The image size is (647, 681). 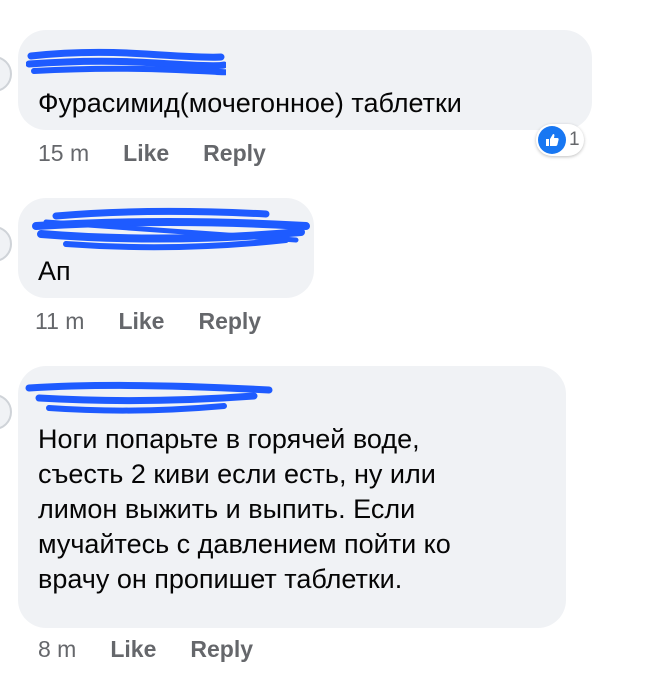 What do you see at coordinates (162, 649) in the screenshot?
I see `comment-meta: 8 m Like Reply` at bounding box center [162, 649].